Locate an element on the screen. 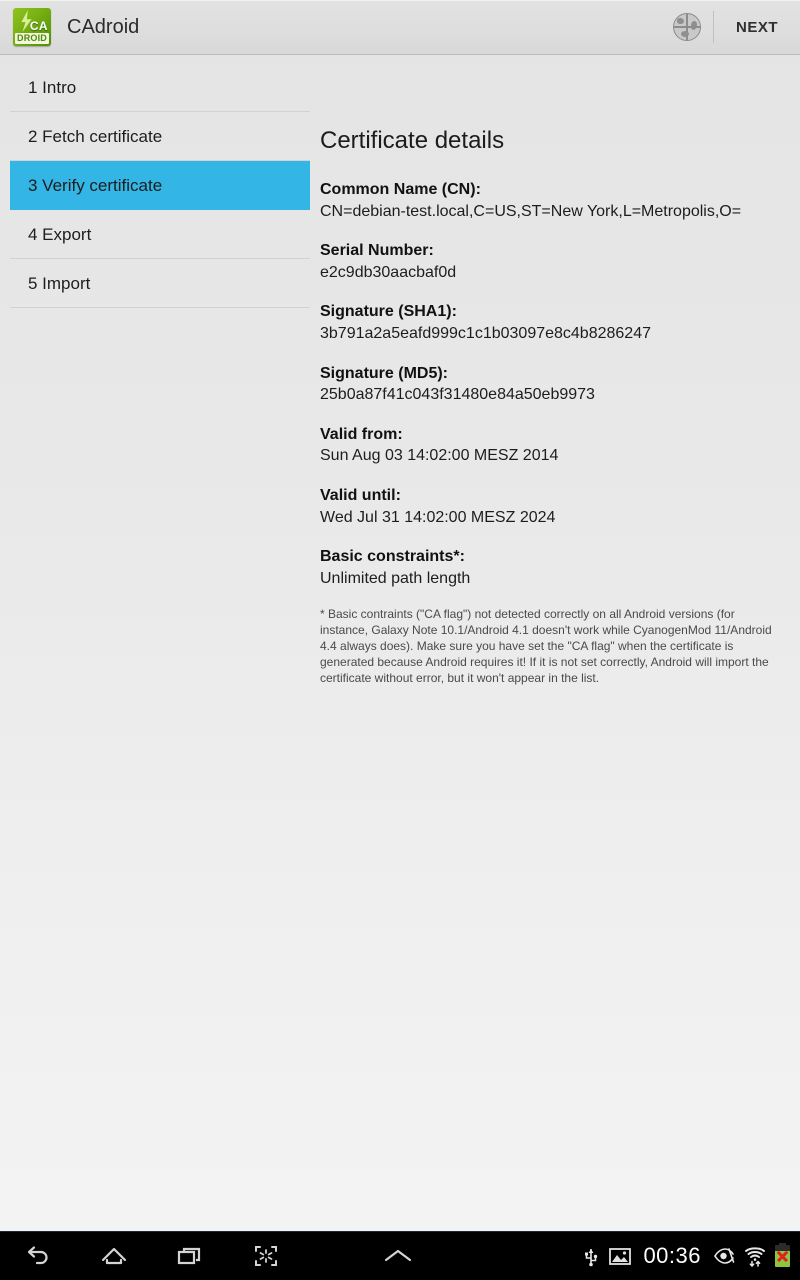  action-bar-actions: NEXT is located at coordinates (730, 27).